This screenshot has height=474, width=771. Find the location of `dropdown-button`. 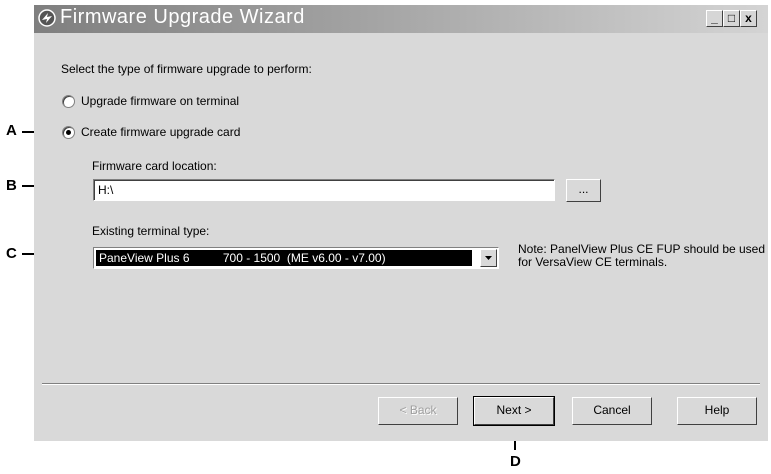

dropdown-button is located at coordinates (488, 258).